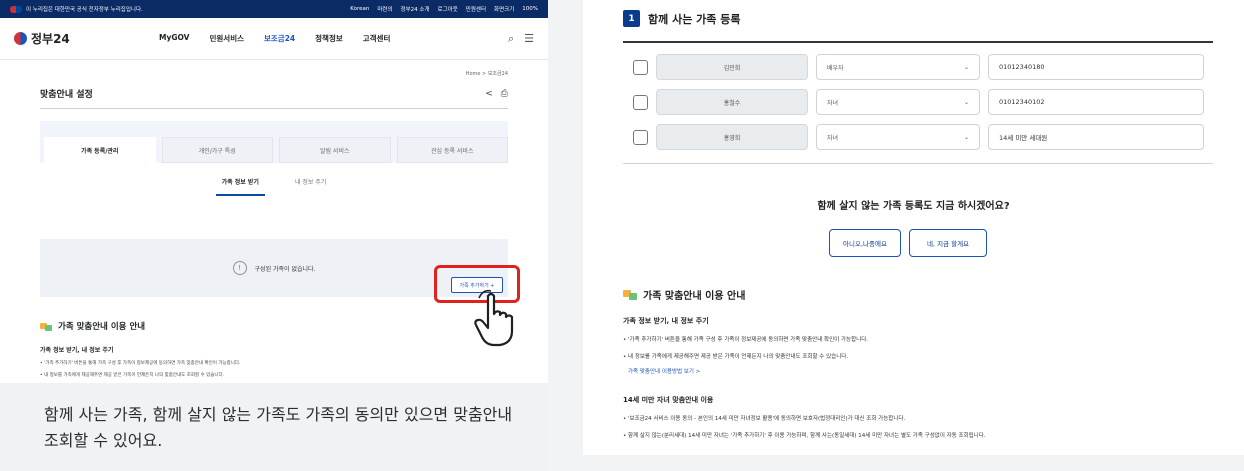 The height and width of the screenshot is (471, 1244). Describe the element at coordinates (530, 9) in the screenshot. I see `zoom-level: 100%` at that location.